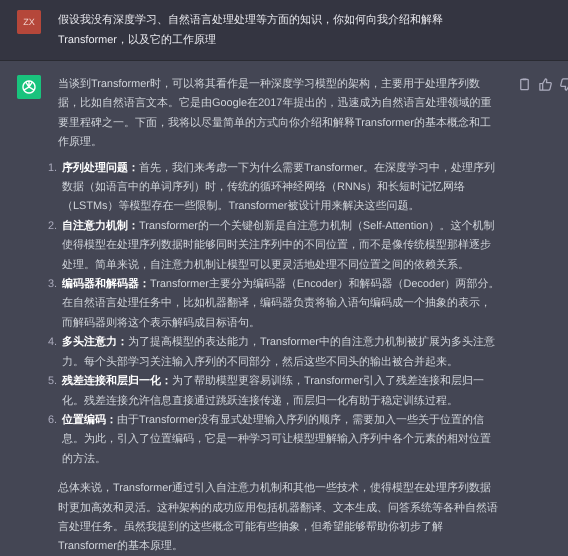  Describe the element at coordinates (279, 245) in the screenshot. I see `list-item-text: 自注意力机制：Transformer的一个关键创新是自注意力机制（Self-Attention）。这个机制使得模型在处理序列数据时能够同时关注序列中的不同位置，而不是像传统模型那样逐步处理。简单来说，自注意力机制让模型可以更灵活地处理不同位置之间的依赖关系。` at that location.